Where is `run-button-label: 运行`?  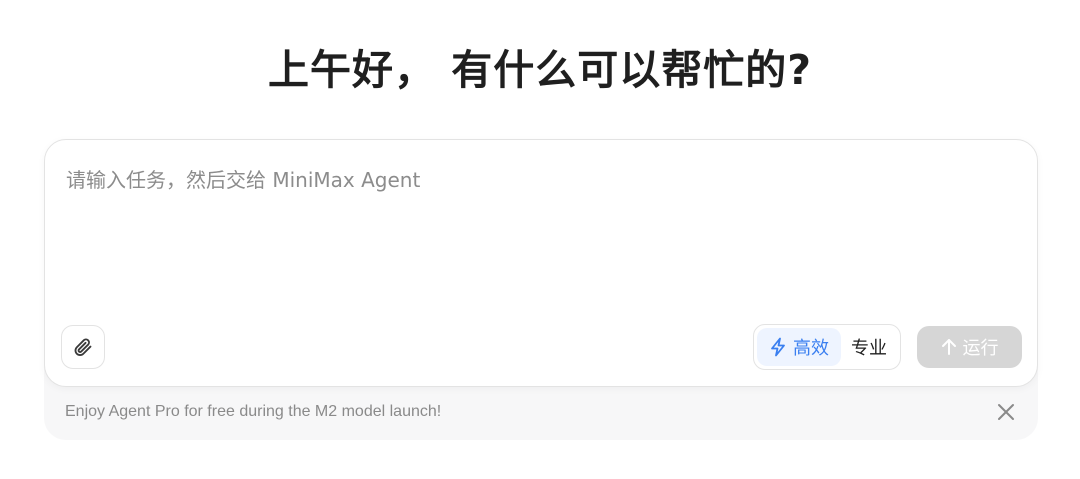
run-button-label: 运行 is located at coordinates (980, 348).